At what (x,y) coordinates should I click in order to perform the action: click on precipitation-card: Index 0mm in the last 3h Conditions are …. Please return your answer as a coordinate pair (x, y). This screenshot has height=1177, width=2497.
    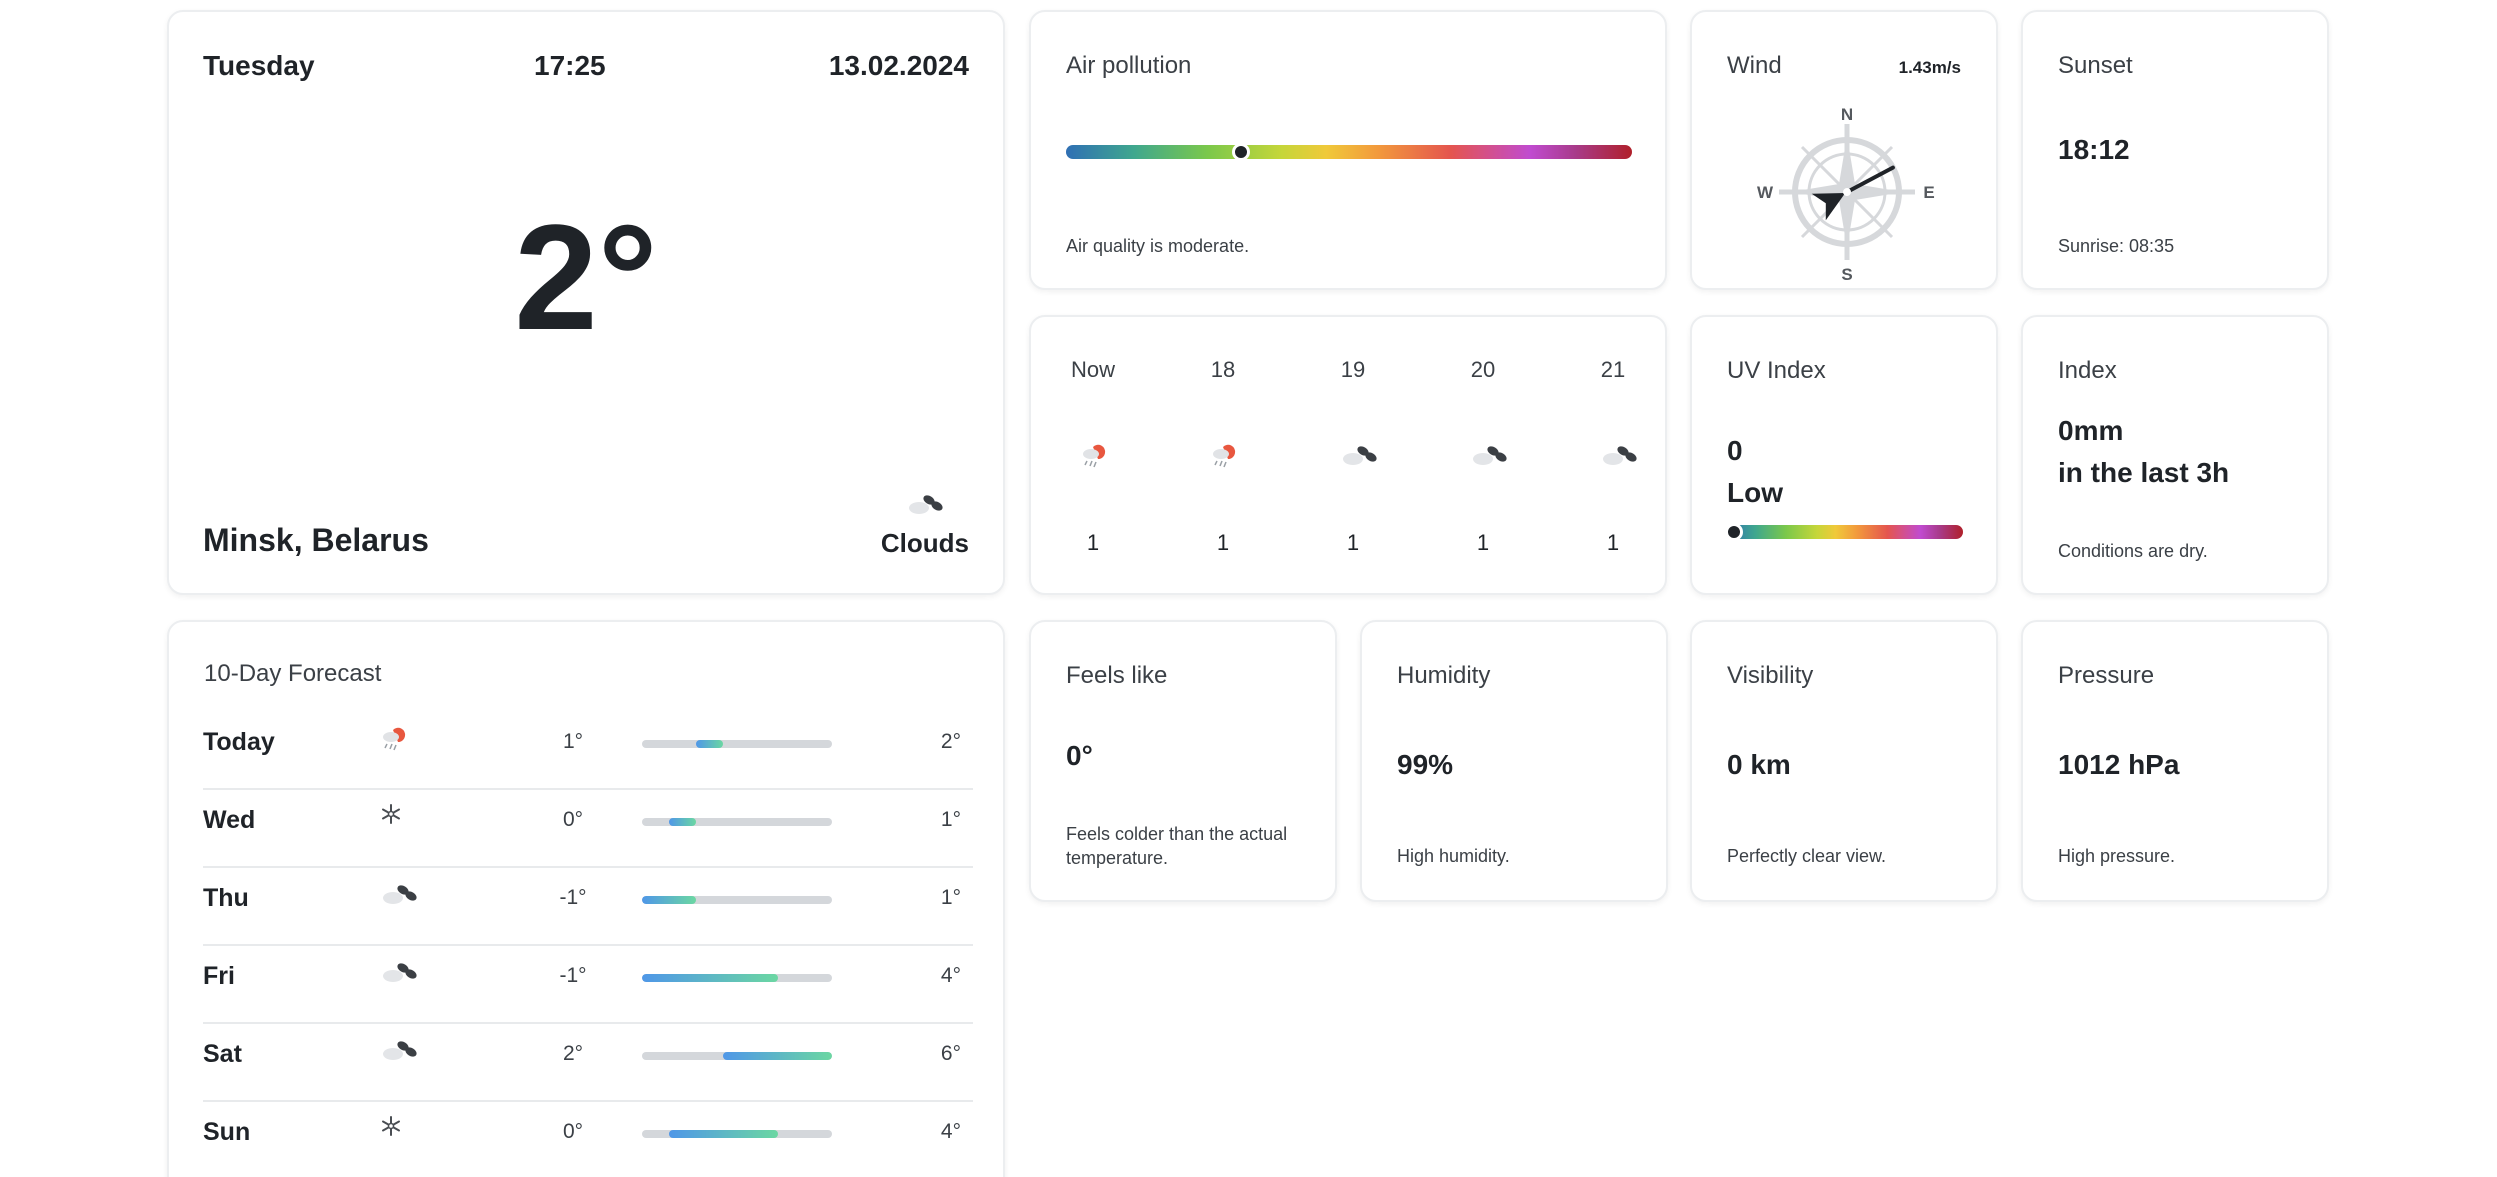
    Looking at the image, I should click on (2175, 455).